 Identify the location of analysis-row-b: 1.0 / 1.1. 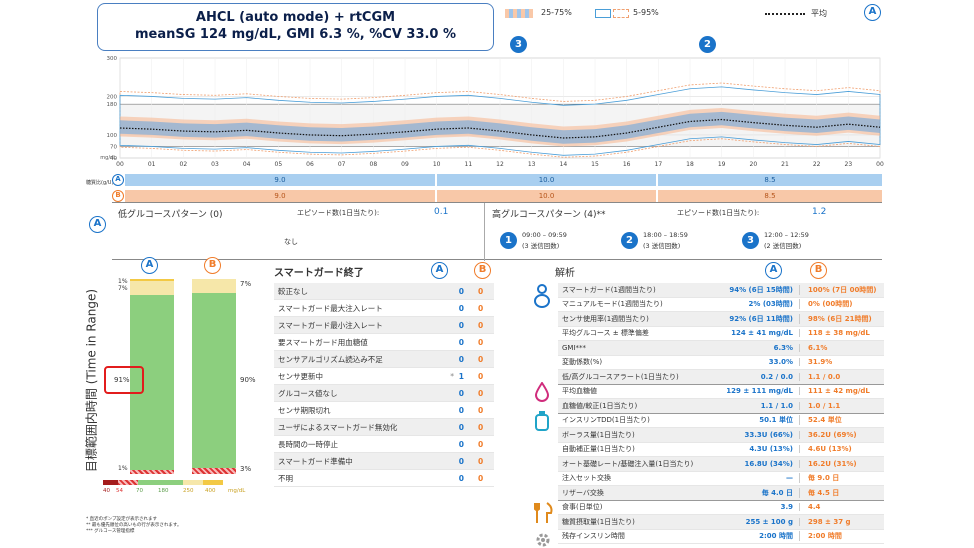
(841, 405).